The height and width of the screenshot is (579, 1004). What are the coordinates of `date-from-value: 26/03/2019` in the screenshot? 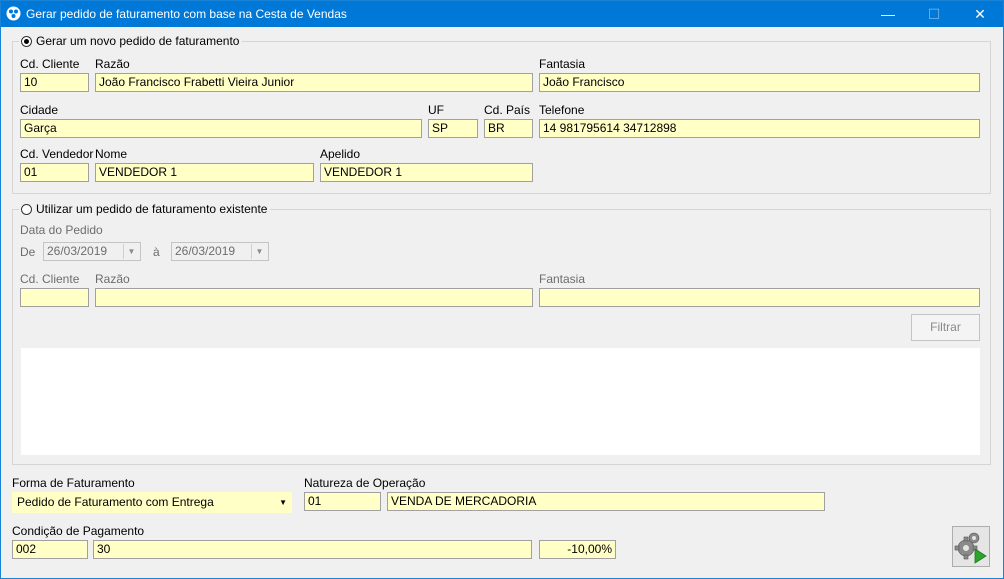 It's located at (77, 251).